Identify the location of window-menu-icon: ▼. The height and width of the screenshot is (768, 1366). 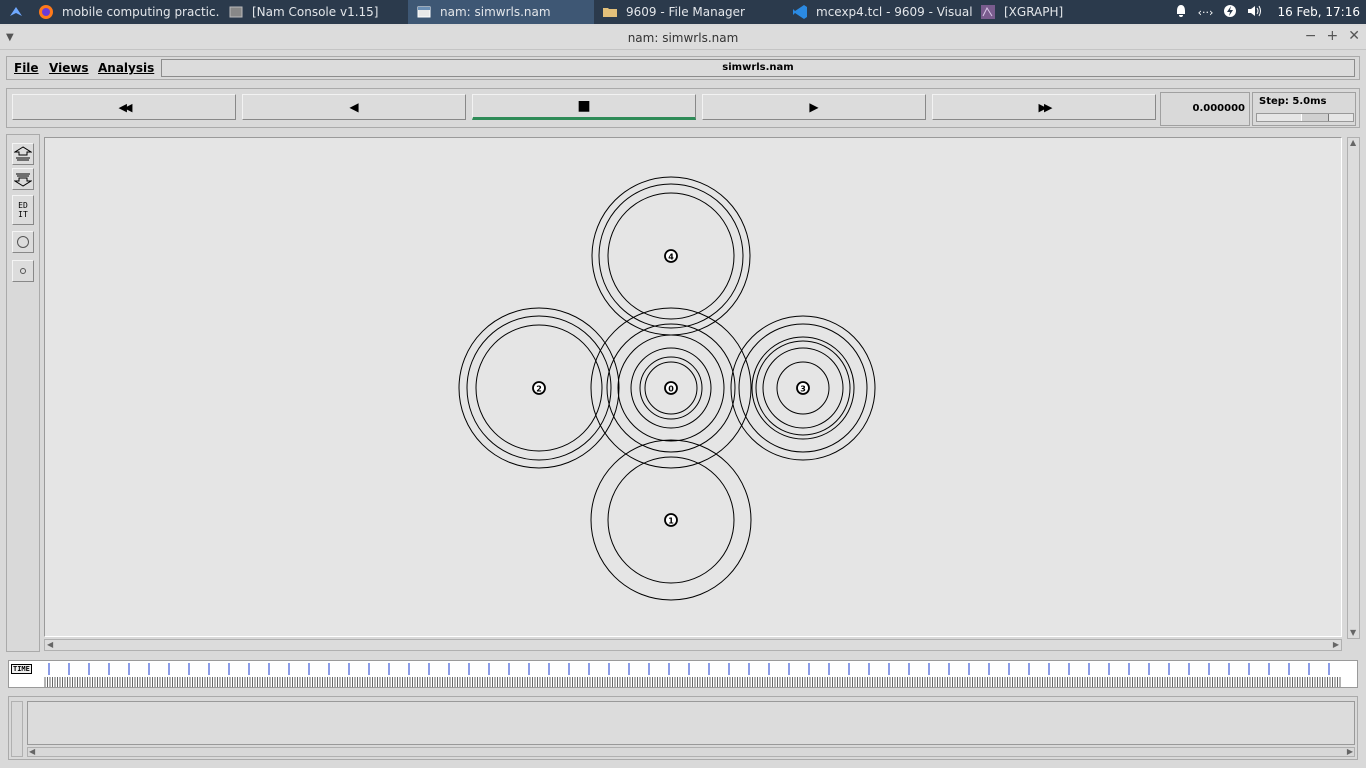
(10, 37).